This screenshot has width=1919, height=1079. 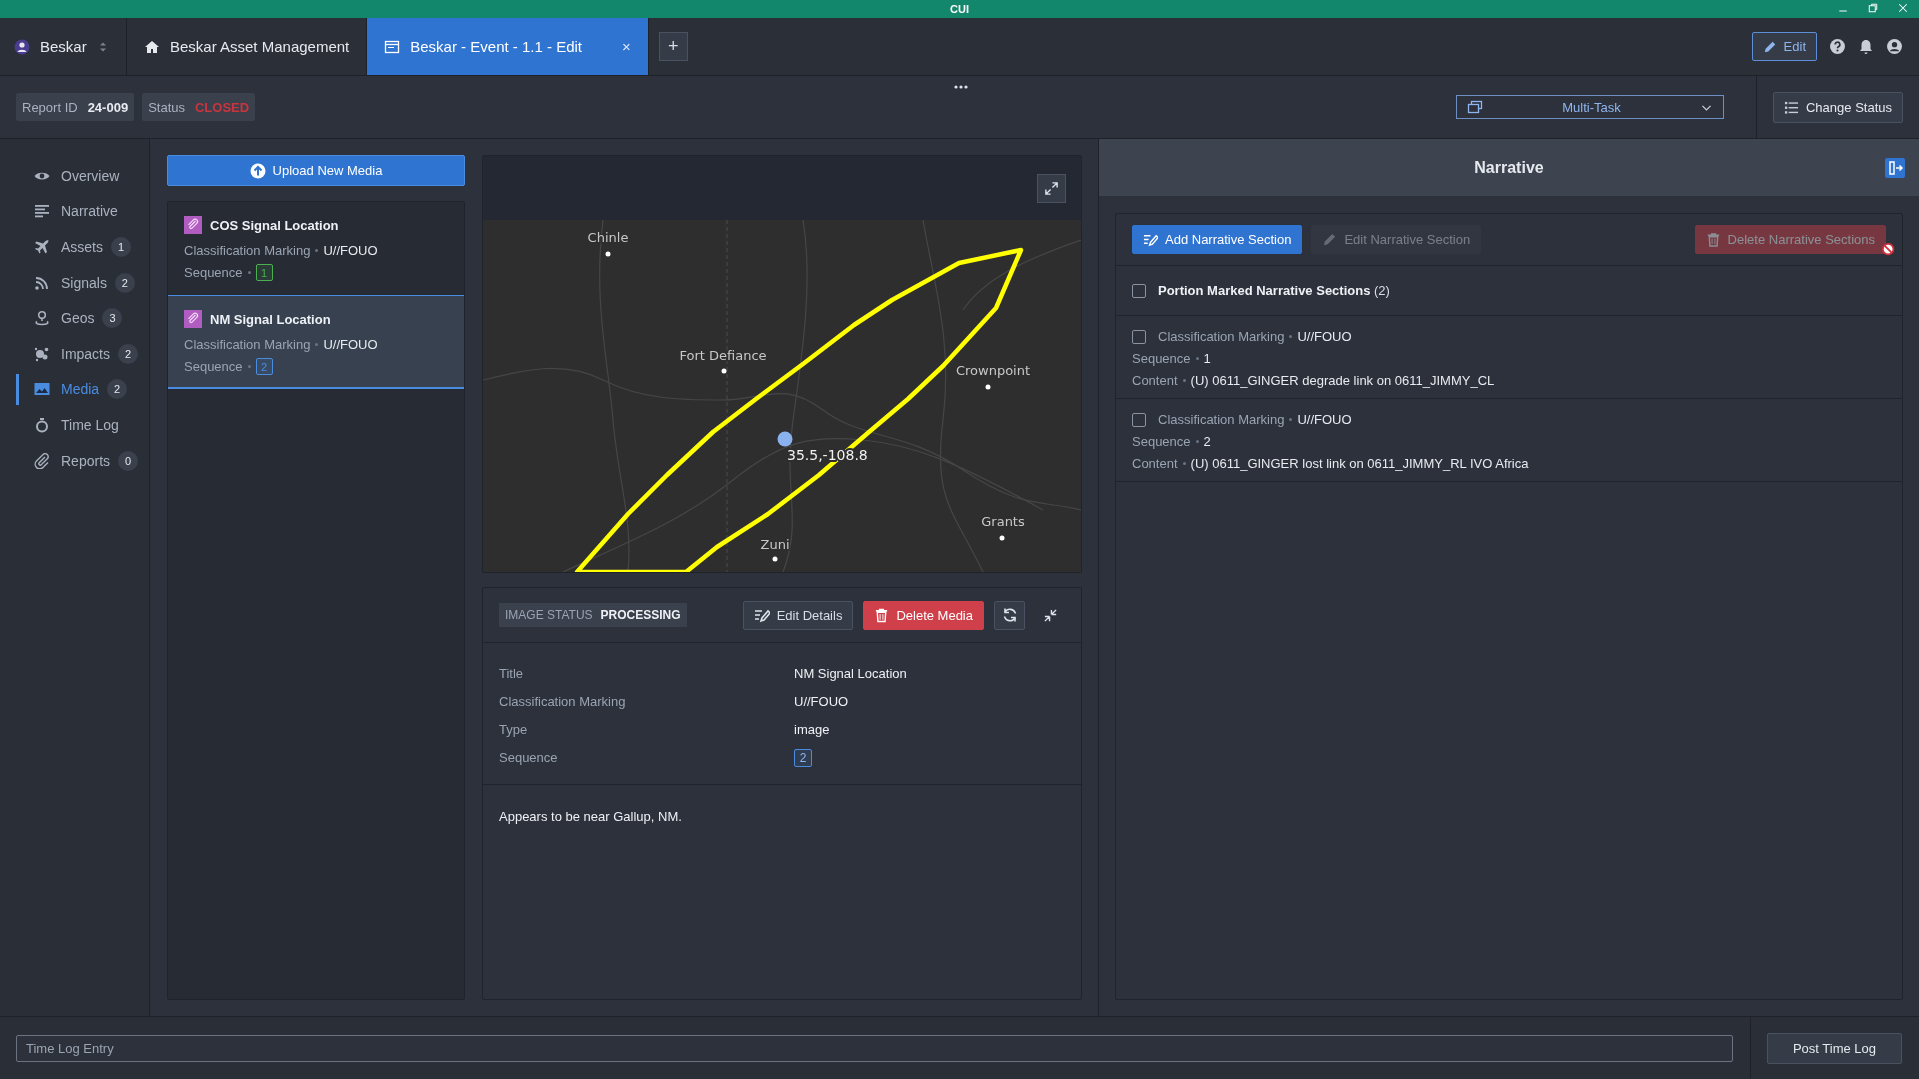 I want to click on upload-button: Upload New Media, so click(x=316, y=170).